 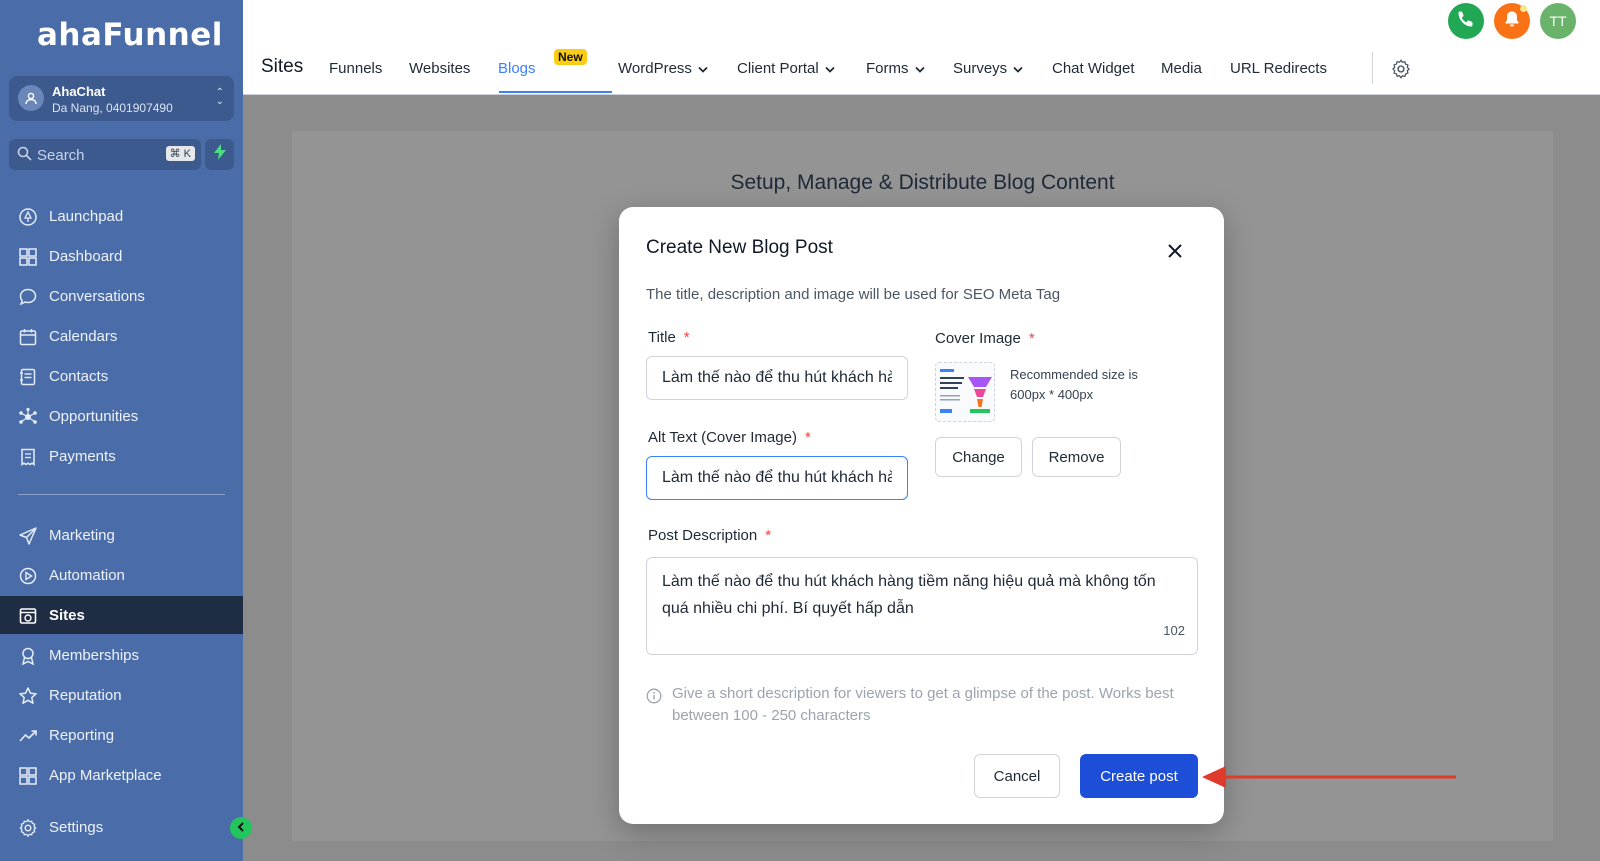 What do you see at coordinates (121, 296) in the screenshot?
I see `sidebar-item-conversations: Conversations` at bounding box center [121, 296].